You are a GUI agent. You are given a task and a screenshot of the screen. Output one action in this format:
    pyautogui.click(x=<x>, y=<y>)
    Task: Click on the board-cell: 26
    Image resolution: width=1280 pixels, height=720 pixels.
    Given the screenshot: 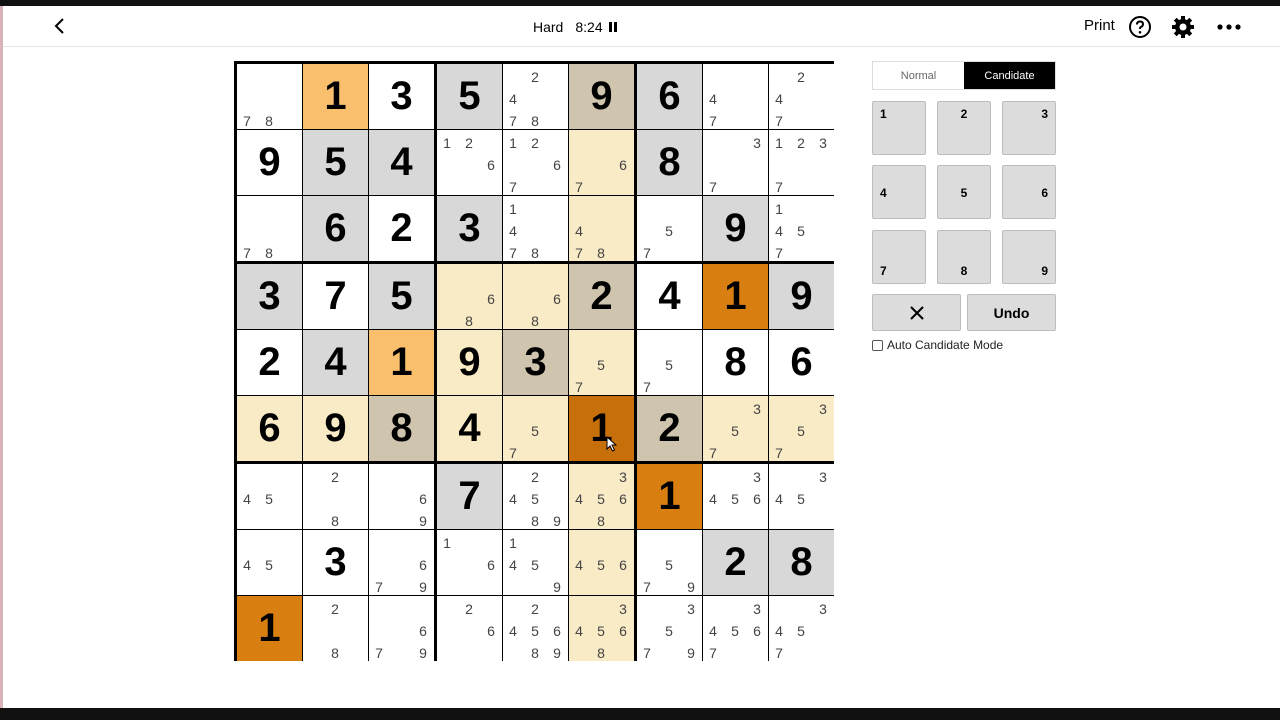 What is the action you would take?
    pyautogui.click(x=469, y=628)
    